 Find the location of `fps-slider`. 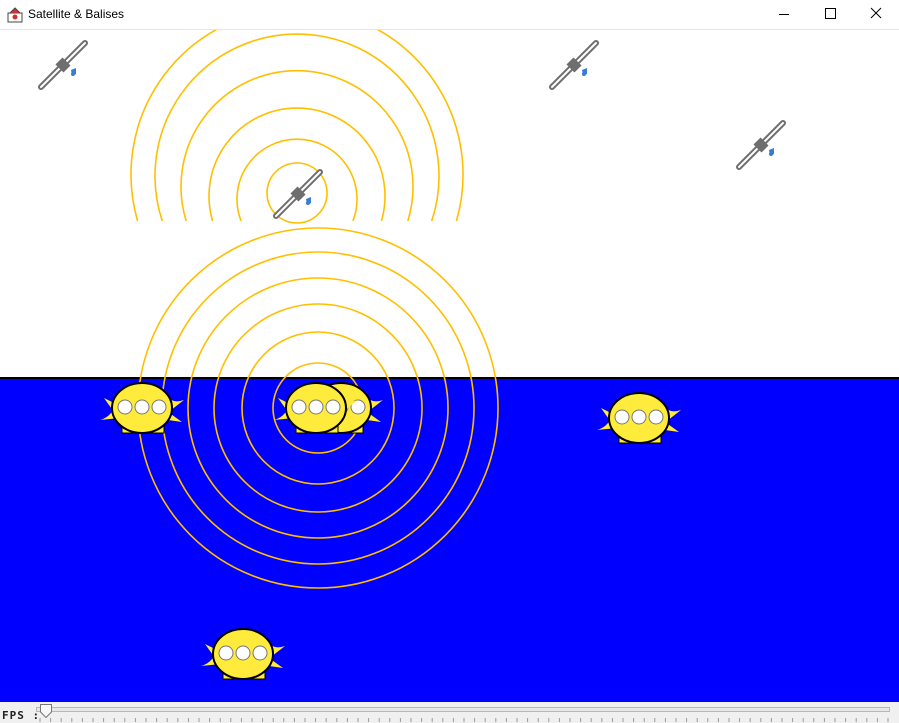

fps-slider is located at coordinates (463, 709).